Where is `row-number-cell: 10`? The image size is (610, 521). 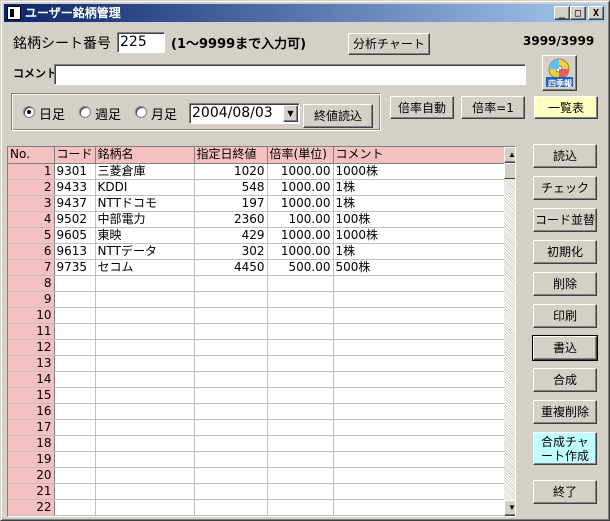
row-number-cell: 10 is located at coordinates (31, 315).